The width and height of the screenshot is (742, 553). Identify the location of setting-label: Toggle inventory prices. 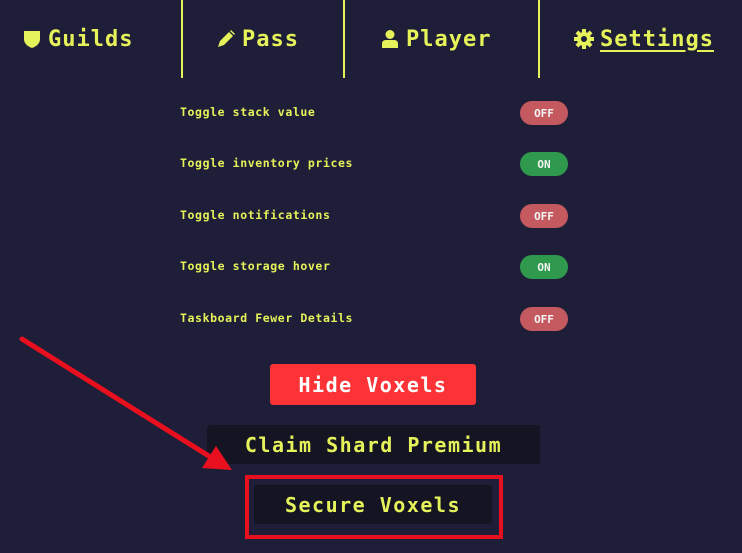
(267, 163).